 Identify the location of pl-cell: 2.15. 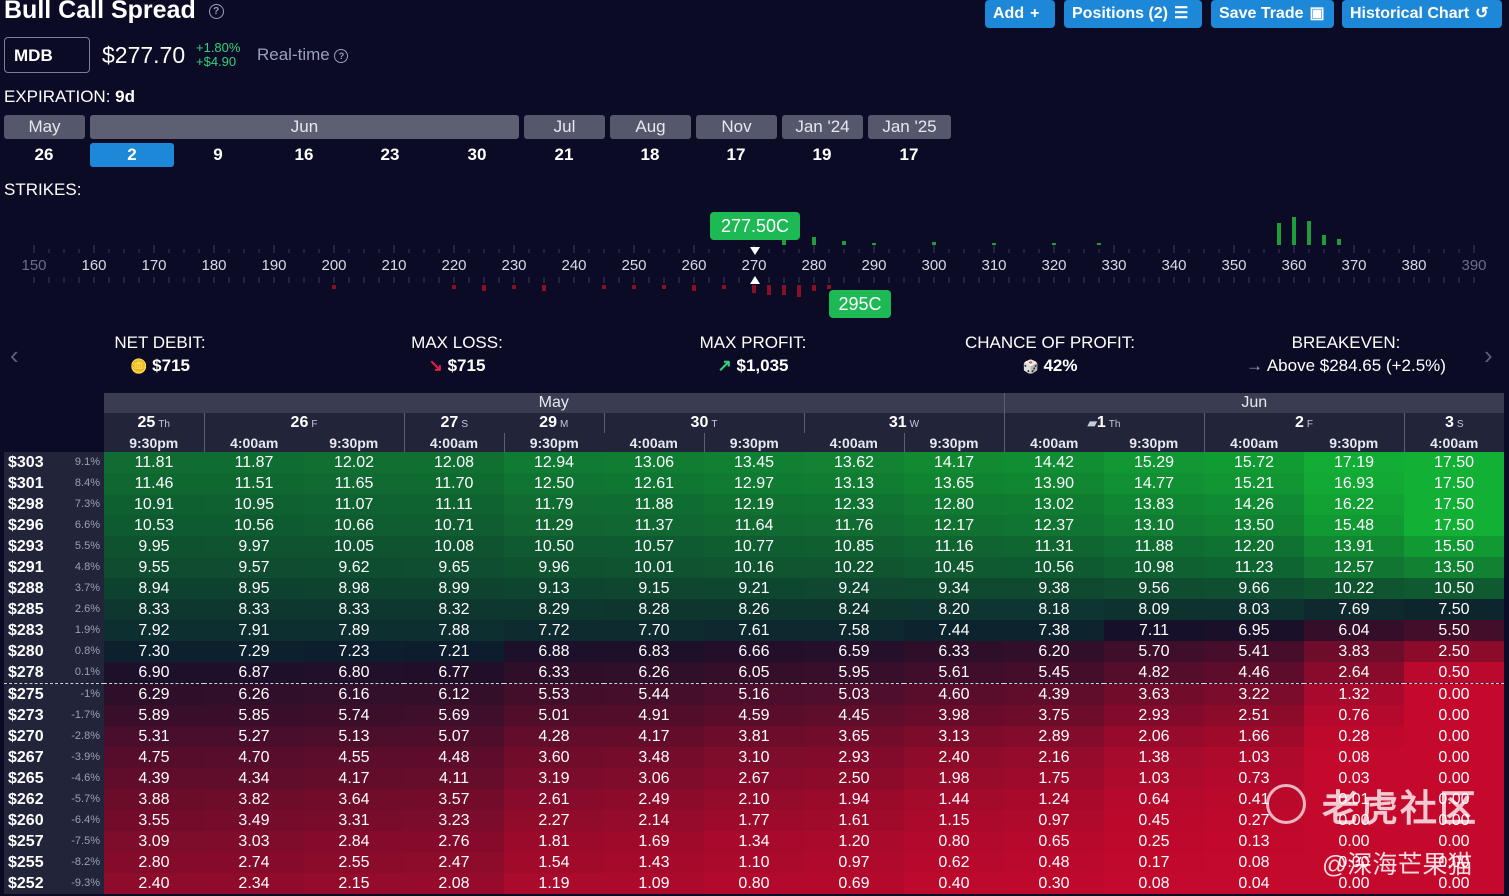
(354, 883).